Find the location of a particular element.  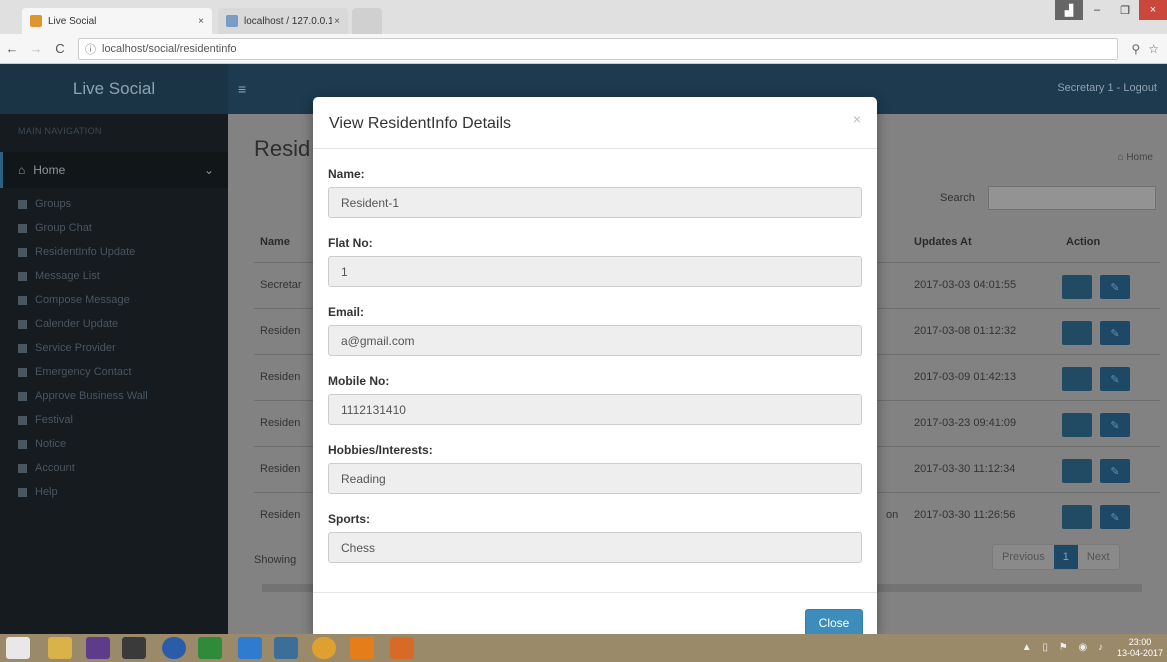

menu-toggle-icon: ≡ is located at coordinates (242, 89).